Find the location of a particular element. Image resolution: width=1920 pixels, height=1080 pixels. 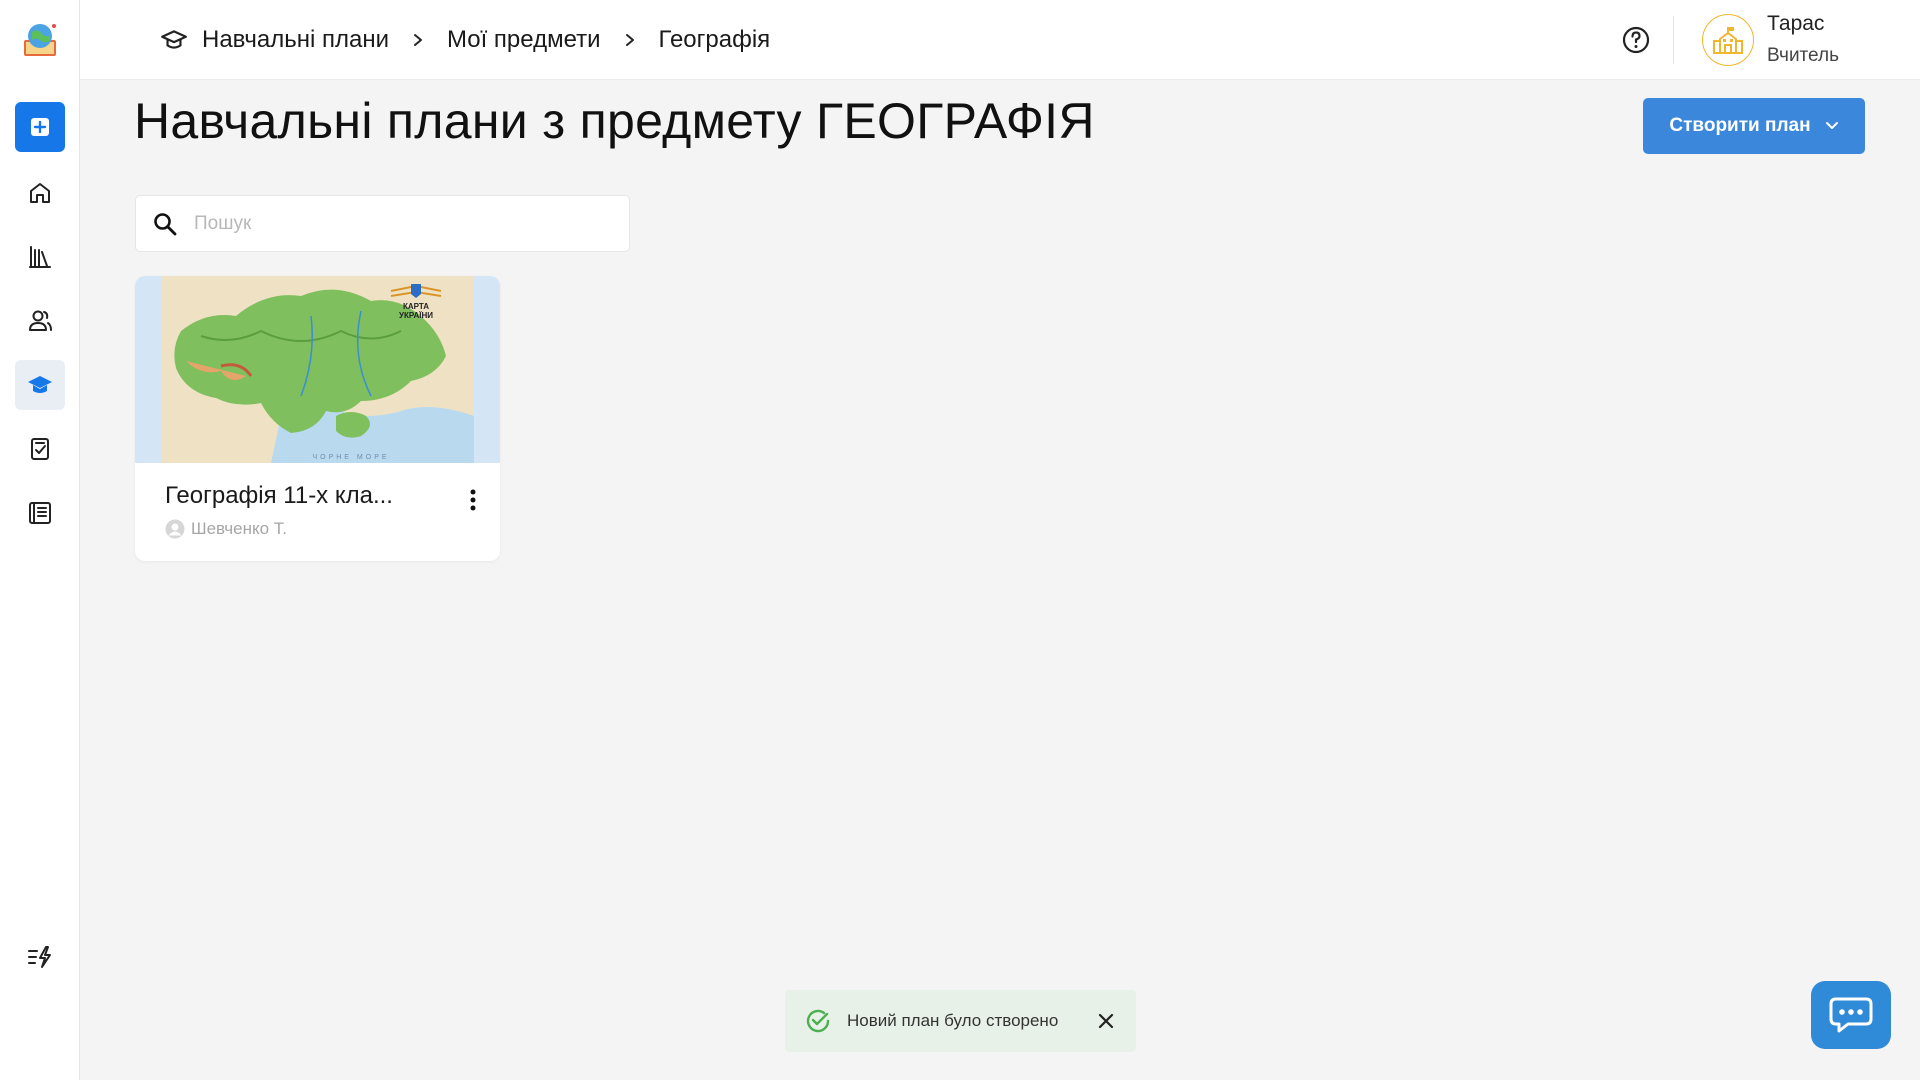

create-plan-label: Створити план is located at coordinates (1740, 125).